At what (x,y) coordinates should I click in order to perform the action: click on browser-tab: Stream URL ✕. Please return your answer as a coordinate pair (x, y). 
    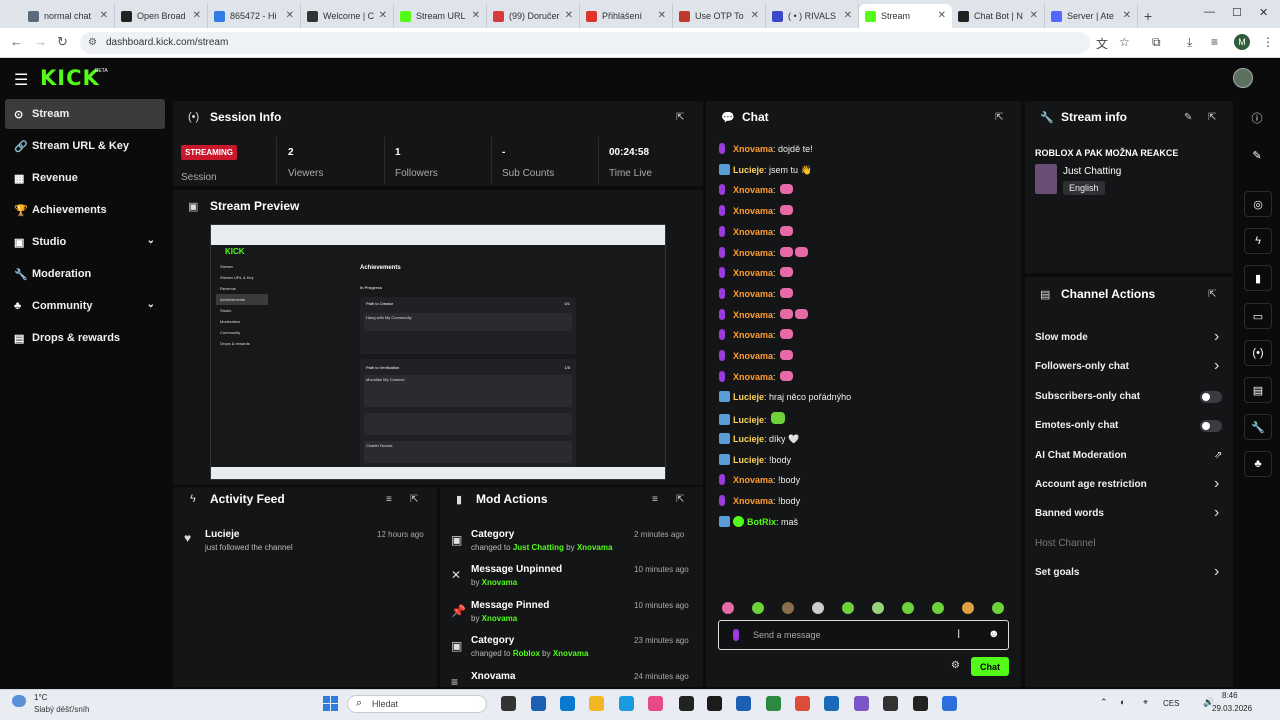
    Looking at the image, I should click on (440, 16).